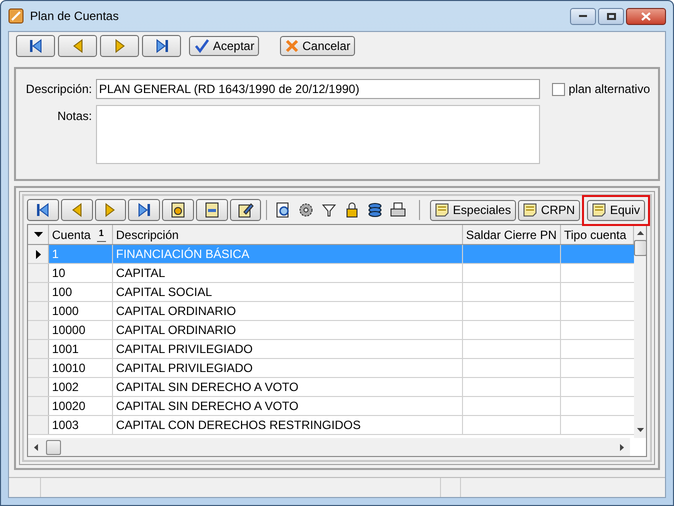 This screenshot has height=506, width=674. I want to click on table-cell: 10010, so click(81, 368).